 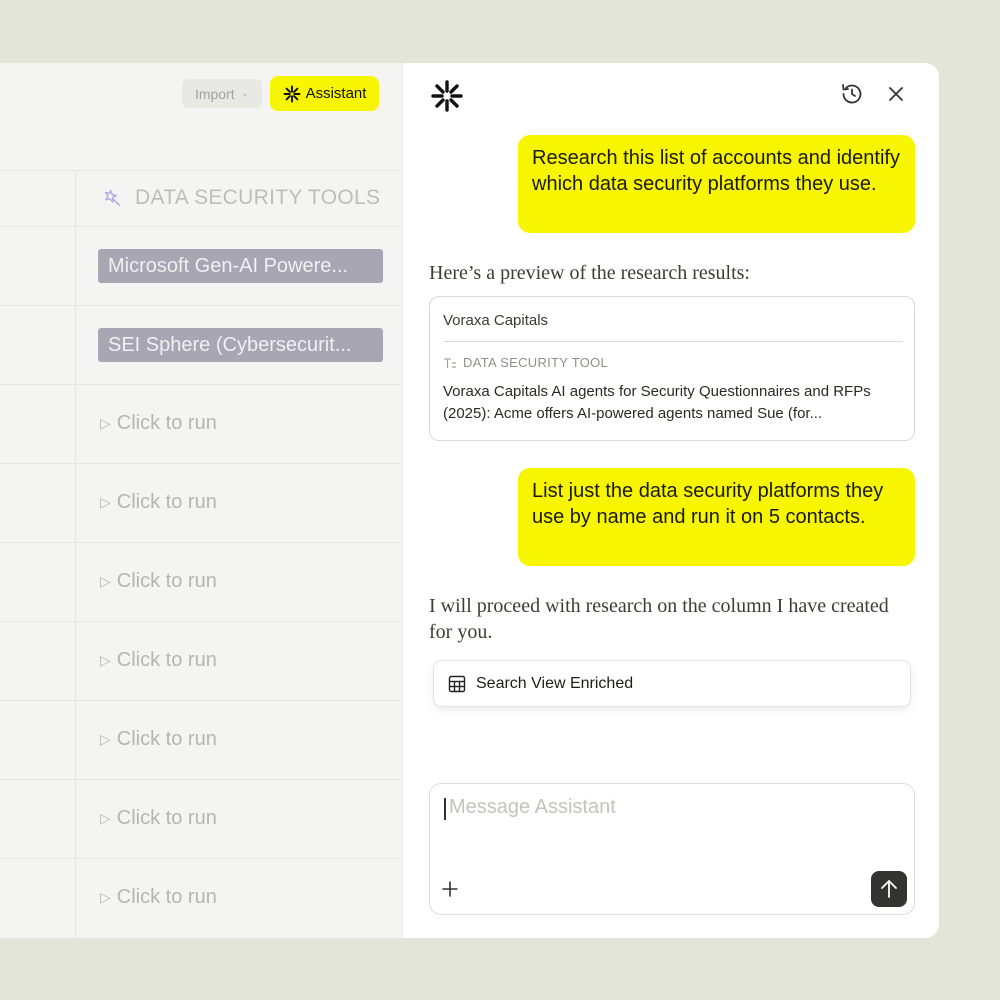 What do you see at coordinates (672, 849) in the screenshot?
I see `message-composer` at bounding box center [672, 849].